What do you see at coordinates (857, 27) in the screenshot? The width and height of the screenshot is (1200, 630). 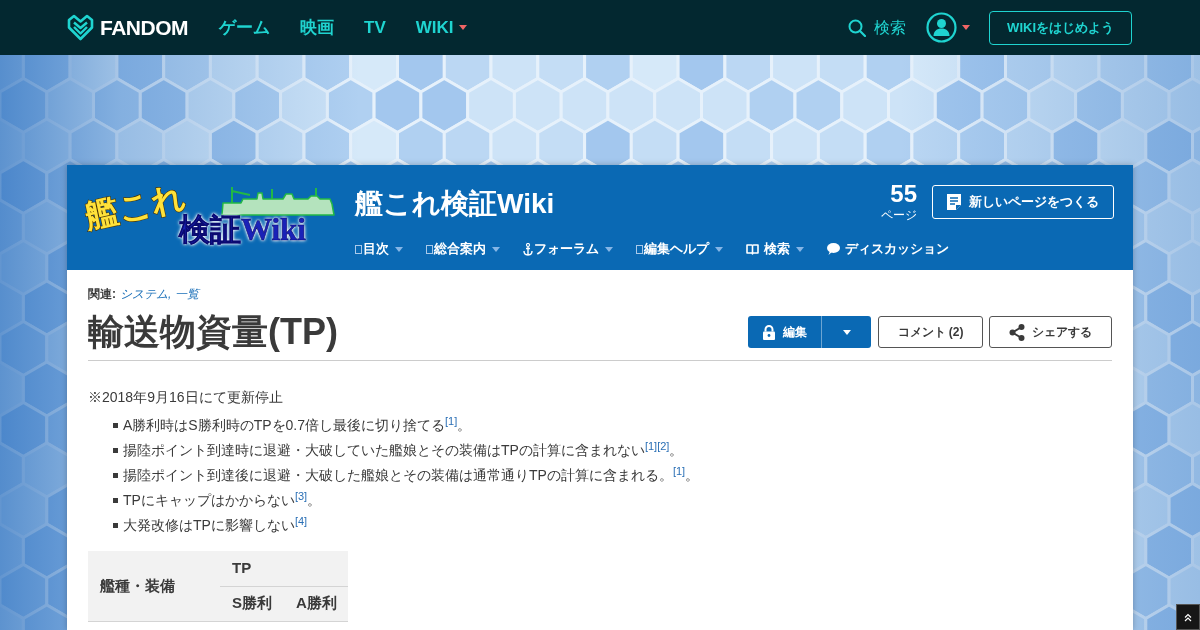 I see `search-icon` at bounding box center [857, 27].